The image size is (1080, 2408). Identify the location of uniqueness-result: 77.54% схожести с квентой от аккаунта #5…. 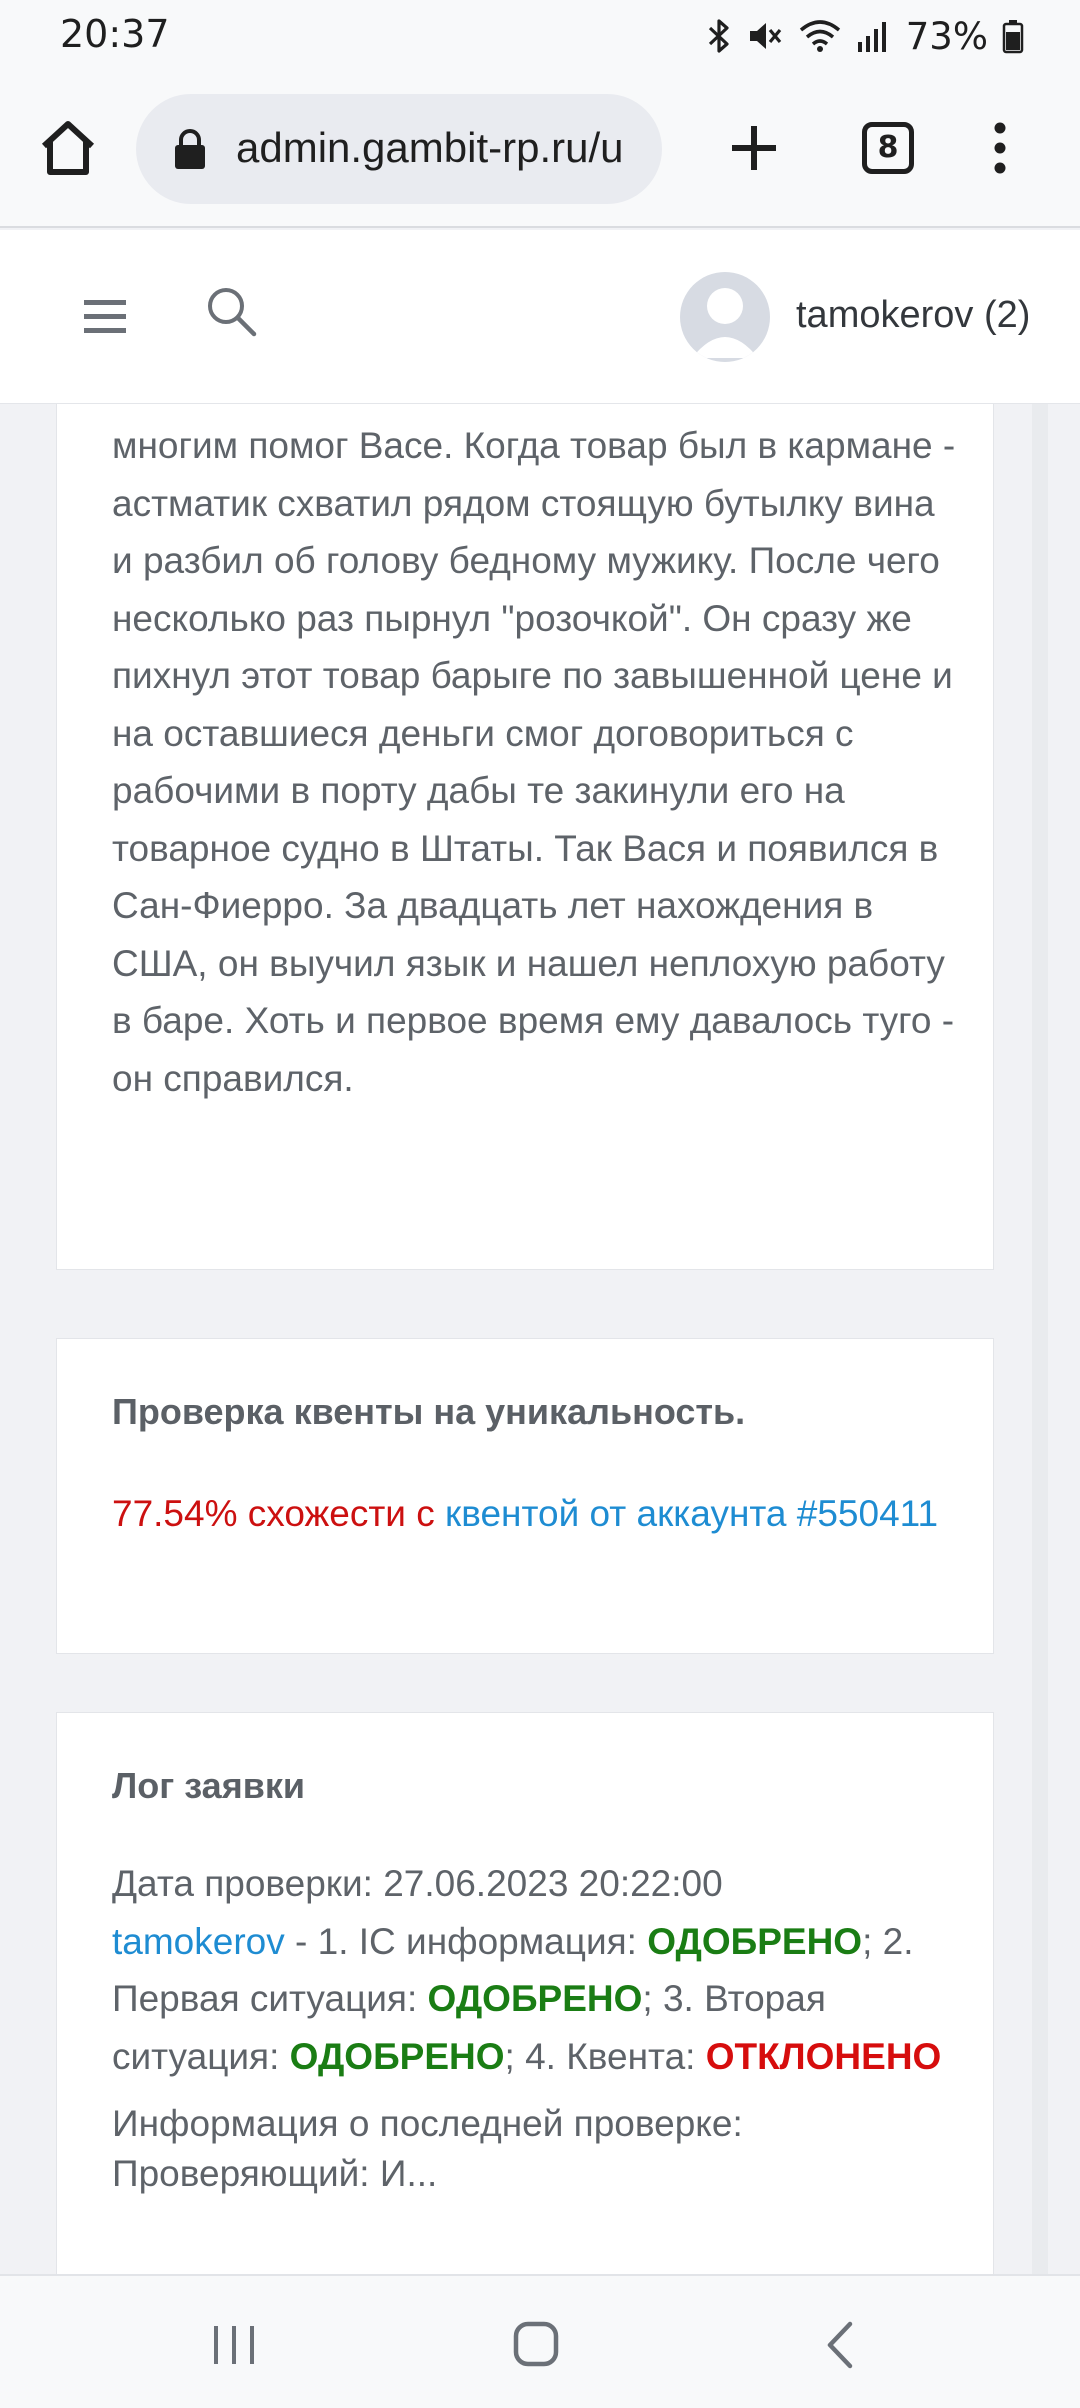
(532, 1513).